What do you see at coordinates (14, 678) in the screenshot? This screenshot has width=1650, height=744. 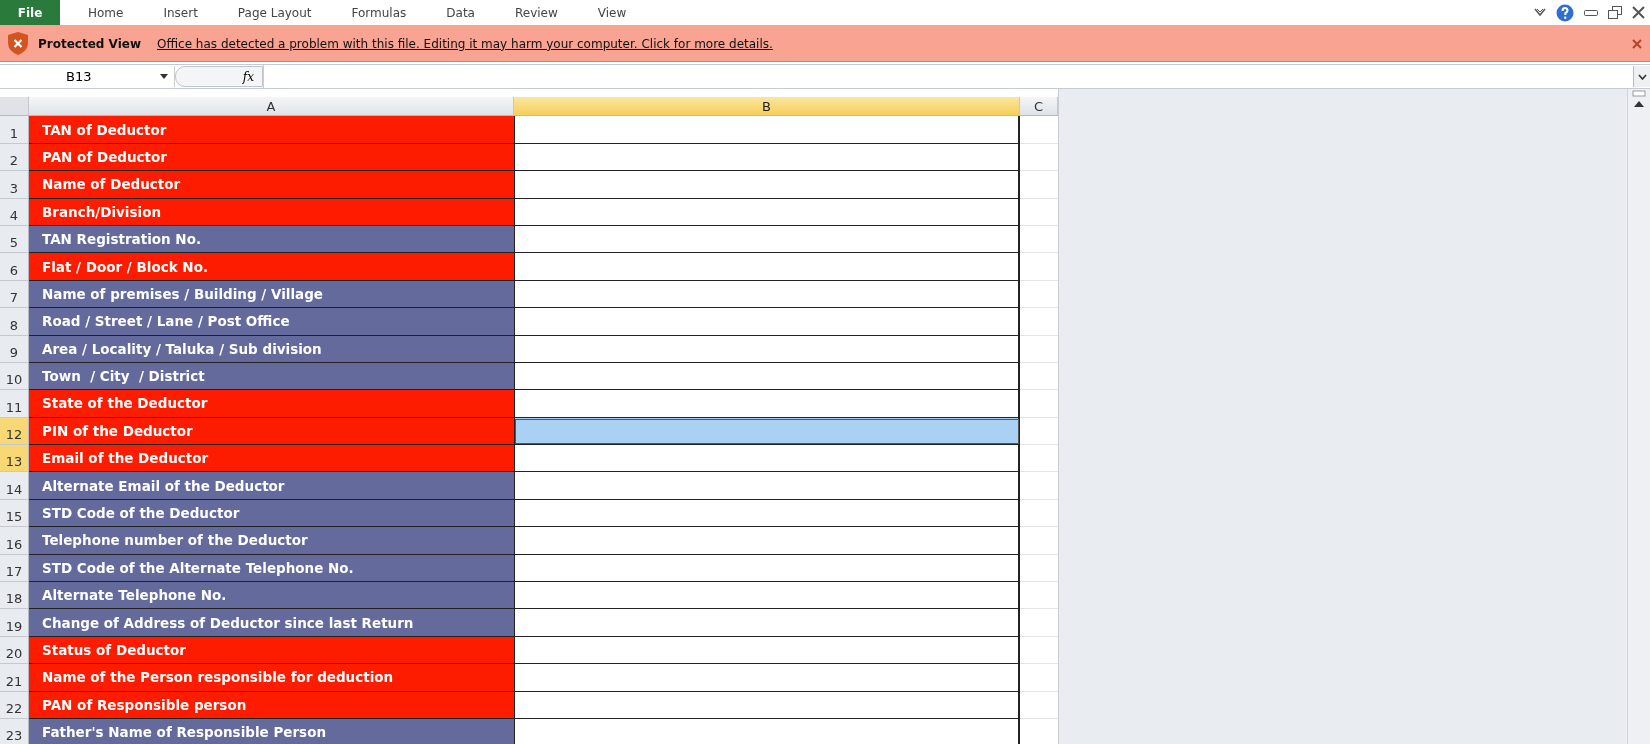 I see `row-header: 21` at bounding box center [14, 678].